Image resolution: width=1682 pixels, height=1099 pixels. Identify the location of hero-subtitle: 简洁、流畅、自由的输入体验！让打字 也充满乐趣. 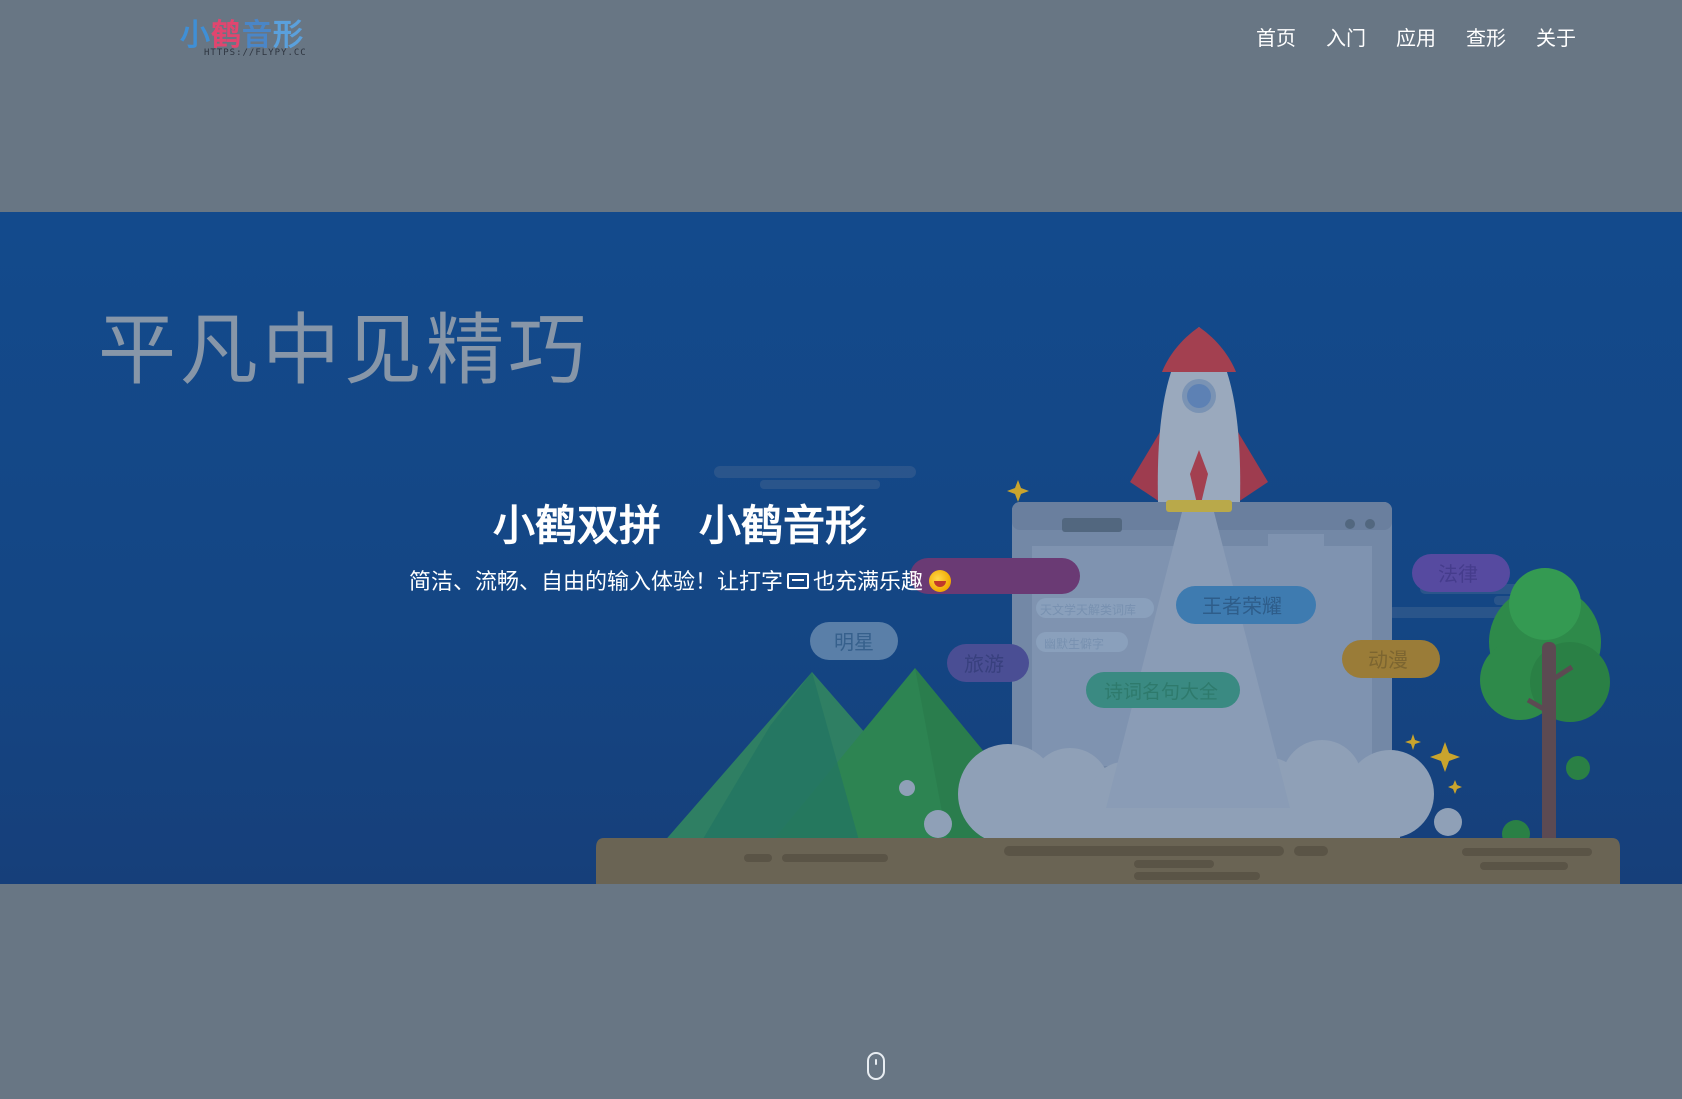
(680, 580).